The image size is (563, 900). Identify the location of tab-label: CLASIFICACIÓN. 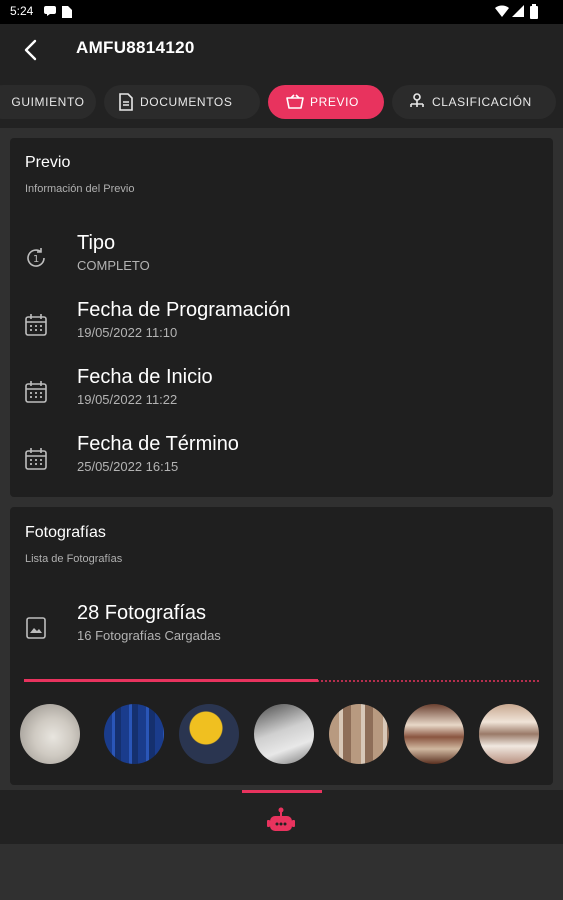
(482, 102).